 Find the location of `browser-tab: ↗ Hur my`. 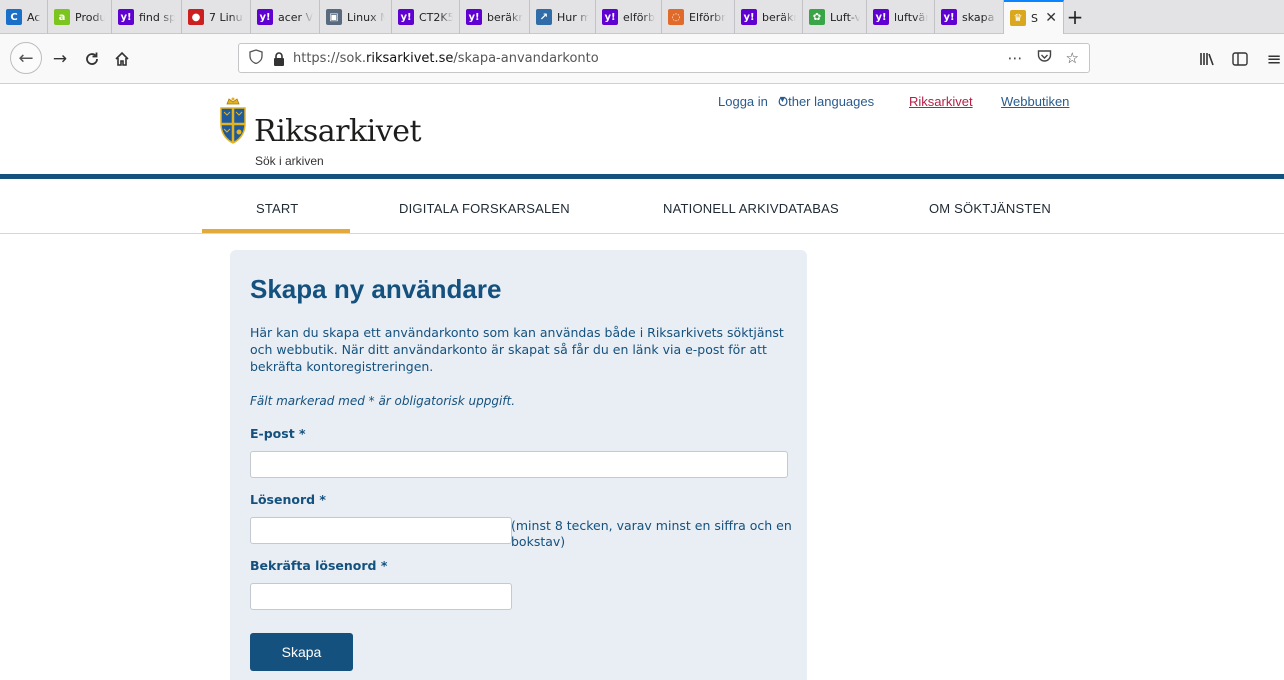

browser-tab: ↗ Hur my is located at coordinates (563, 17).